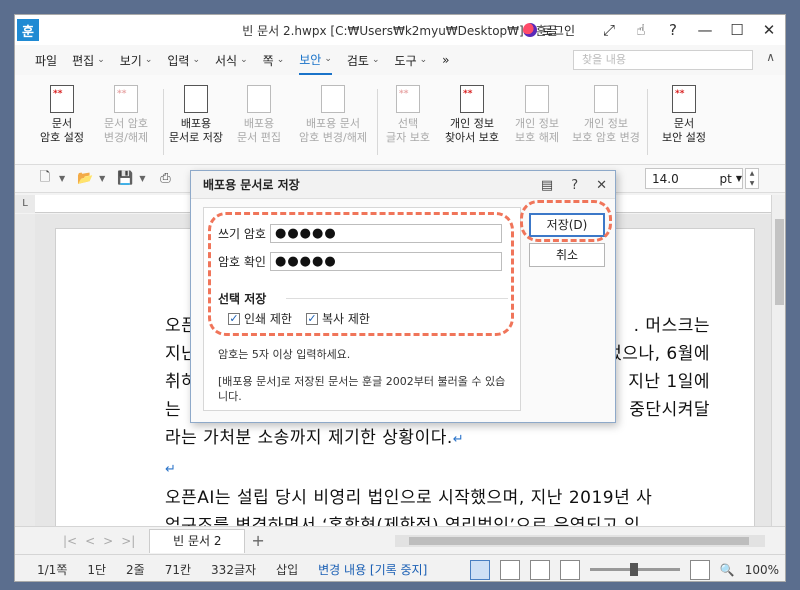 The image size is (800, 590). I want to click on save-icon: 💾, so click(125, 179).